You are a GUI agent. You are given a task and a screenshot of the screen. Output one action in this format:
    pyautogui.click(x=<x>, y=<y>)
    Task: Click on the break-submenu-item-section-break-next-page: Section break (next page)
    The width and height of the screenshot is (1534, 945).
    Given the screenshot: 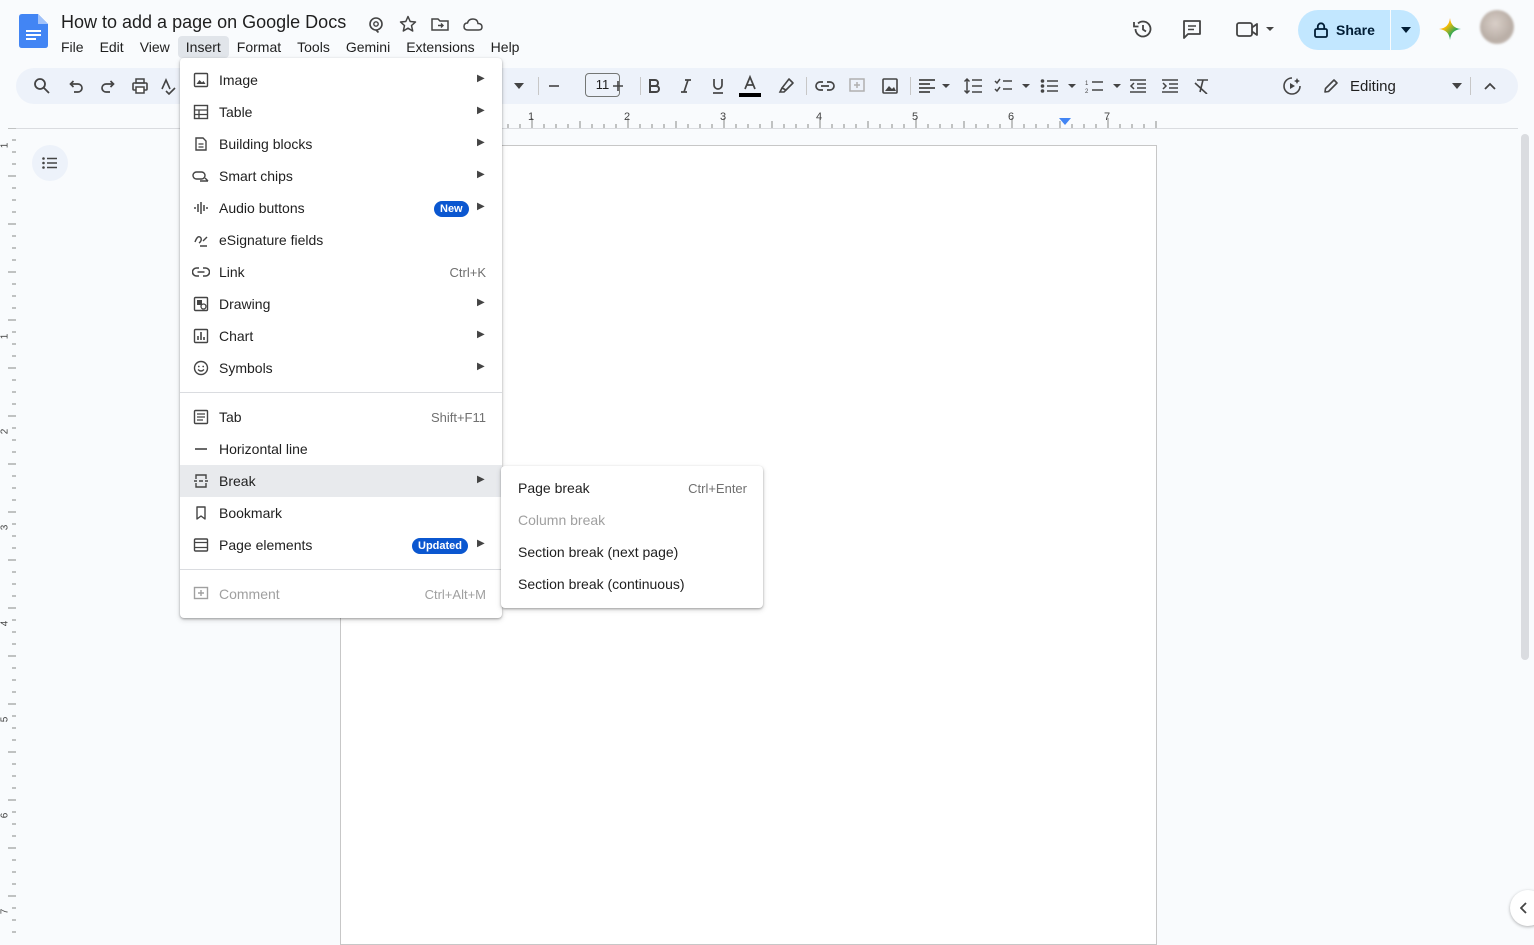 What is the action you would take?
    pyautogui.click(x=632, y=552)
    